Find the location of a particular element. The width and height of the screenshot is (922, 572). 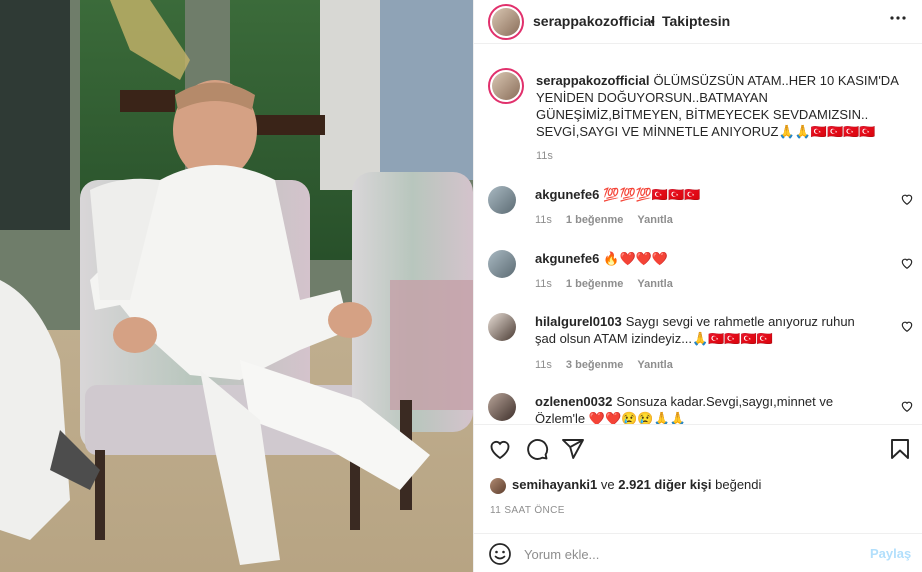

post-comment-button: Paylaş is located at coordinates (890, 553).